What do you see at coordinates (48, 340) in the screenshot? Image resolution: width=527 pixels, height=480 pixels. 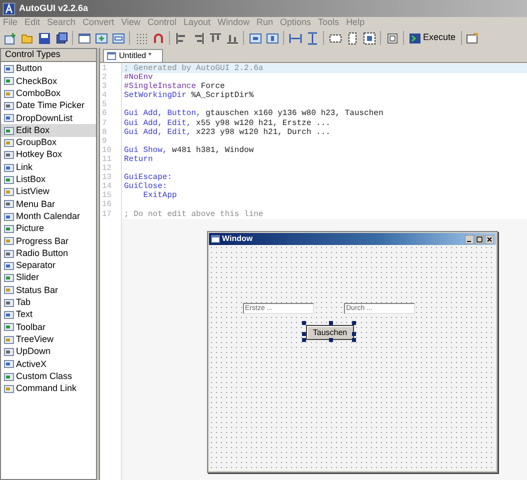 I see `control-type-item: TreeView` at bounding box center [48, 340].